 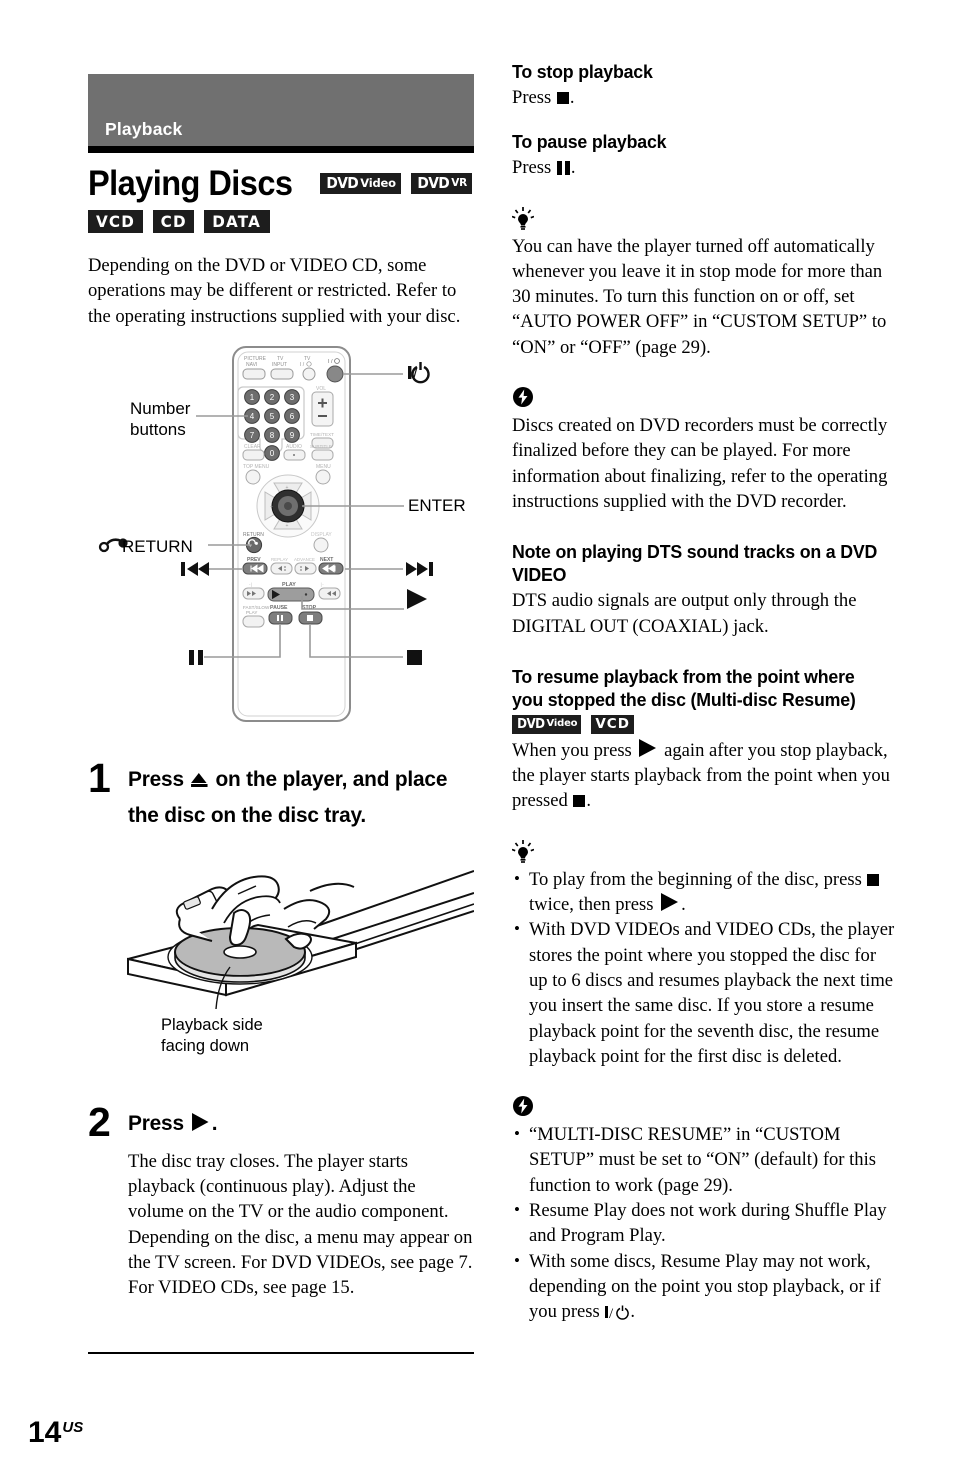 I want to click on title-badges-row-2: VCD CD DATA, so click(x=281, y=221).